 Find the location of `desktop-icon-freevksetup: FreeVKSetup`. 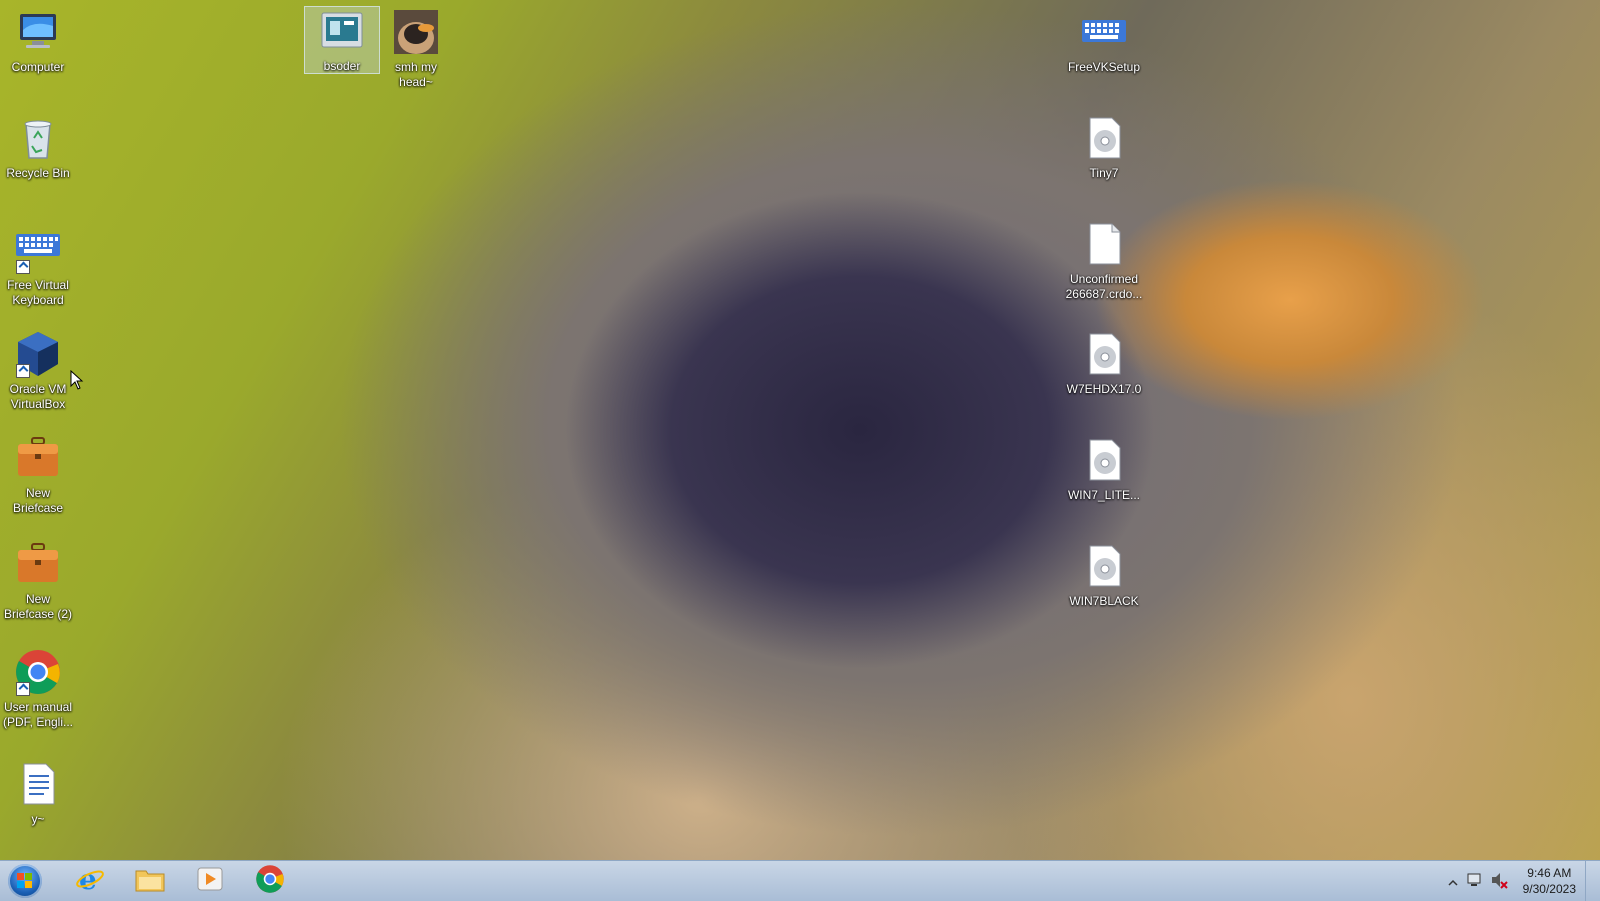

desktop-icon-freevksetup: FreeVKSetup is located at coordinates (1104, 41).